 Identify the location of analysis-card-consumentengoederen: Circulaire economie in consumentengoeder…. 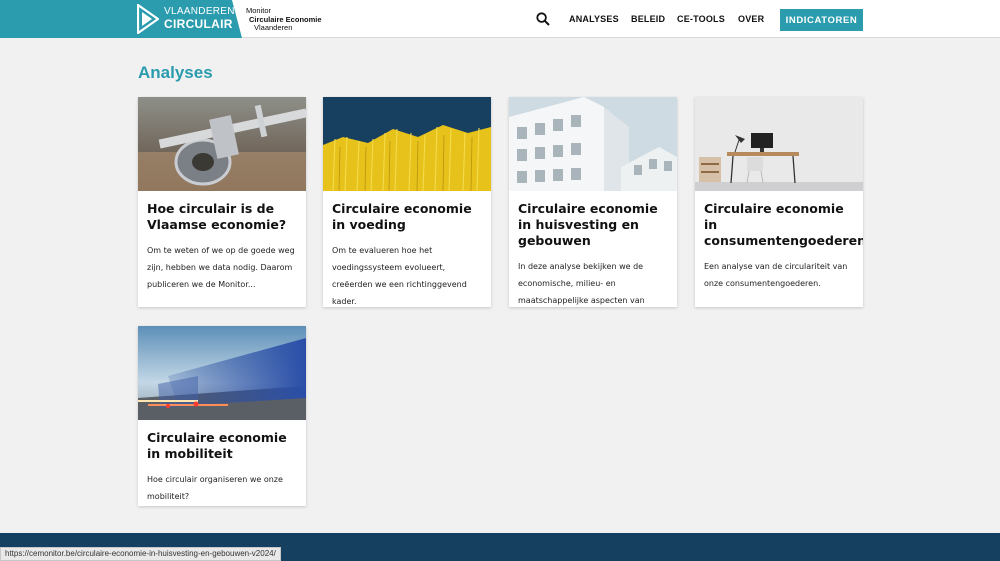
(779, 202).